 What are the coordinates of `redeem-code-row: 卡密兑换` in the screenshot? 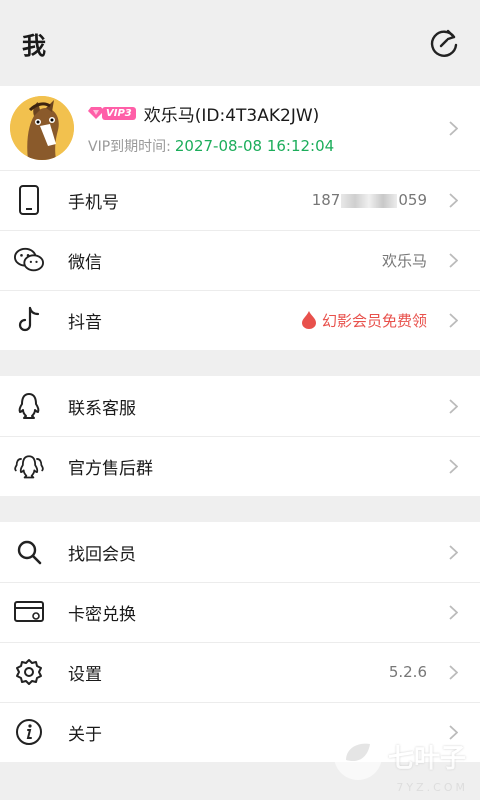 It's located at (240, 612).